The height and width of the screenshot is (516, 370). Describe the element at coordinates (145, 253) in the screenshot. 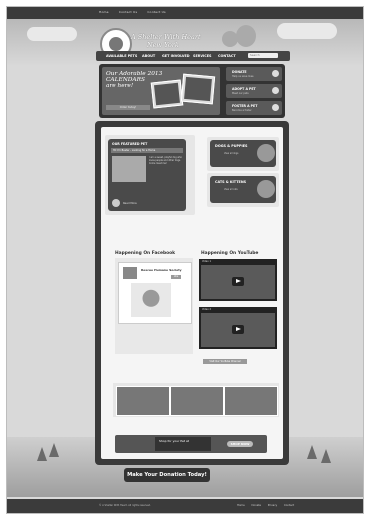

I see `facebook-heading: Happening On Facebook` at that location.